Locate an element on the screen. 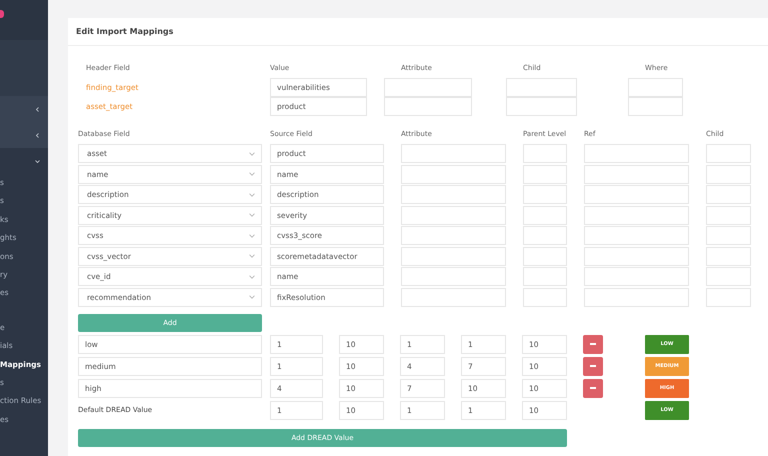 The height and width of the screenshot is (456, 768). card-title: Edit Import Mappings is located at coordinates (418, 32).